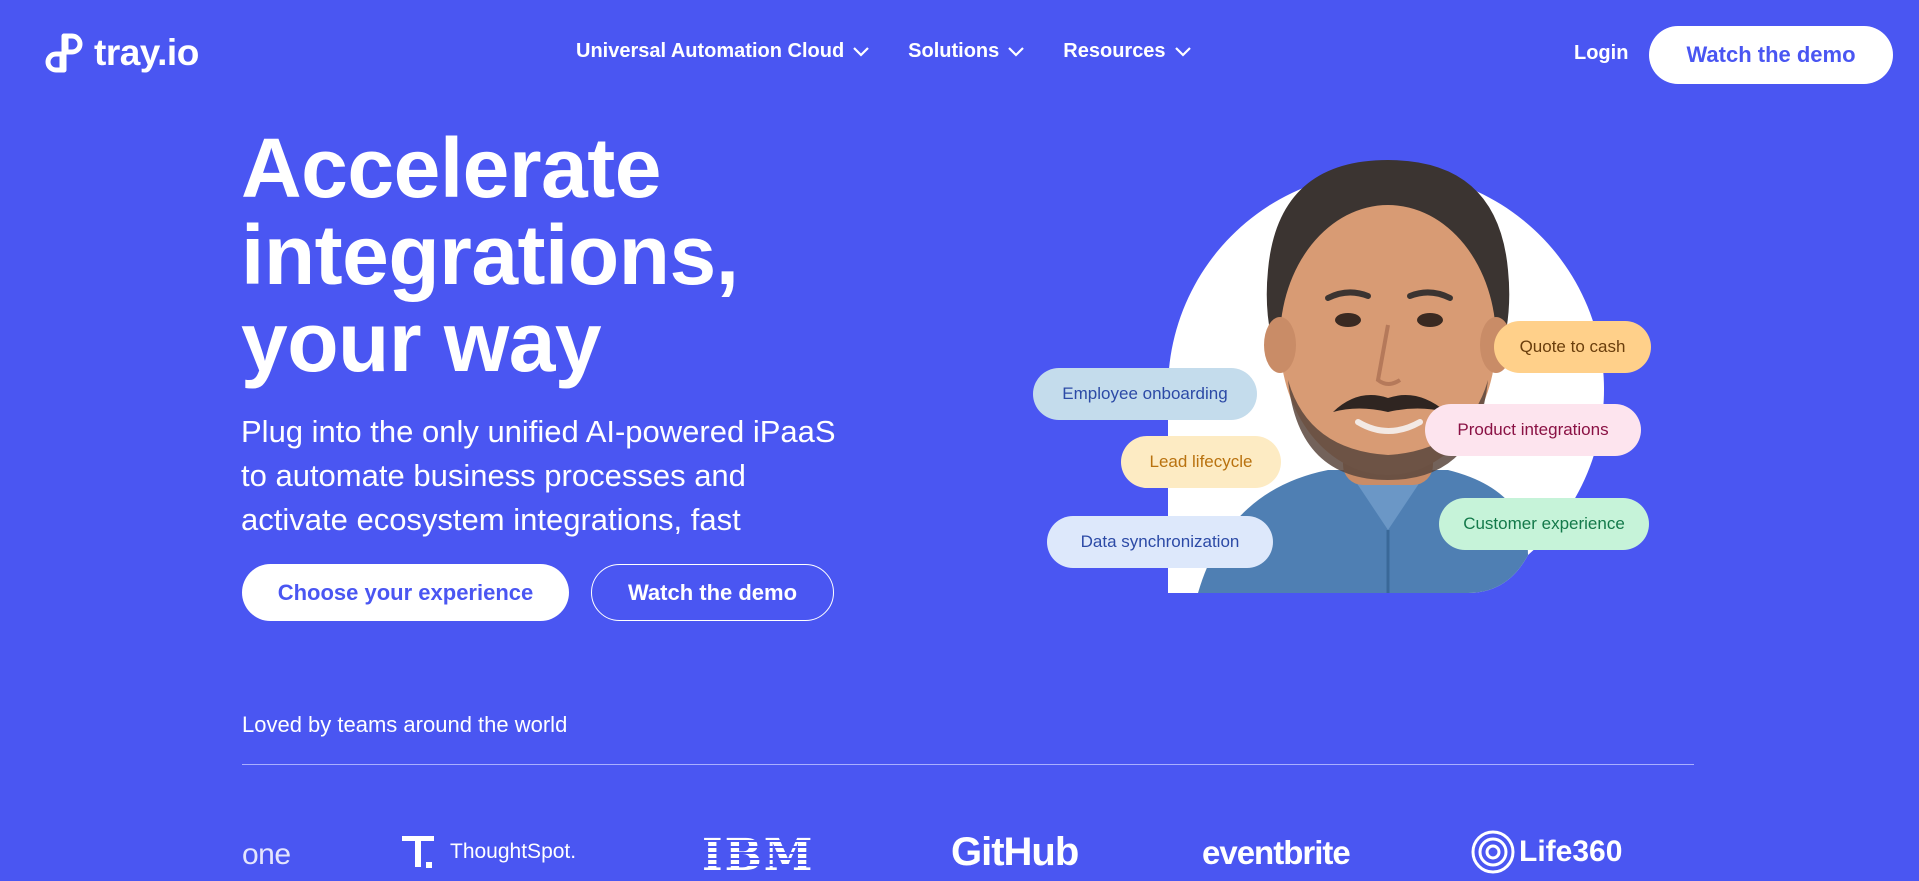  Describe the element at coordinates (954, 51) in the screenshot. I see `nav-label: Solutions` at that location.